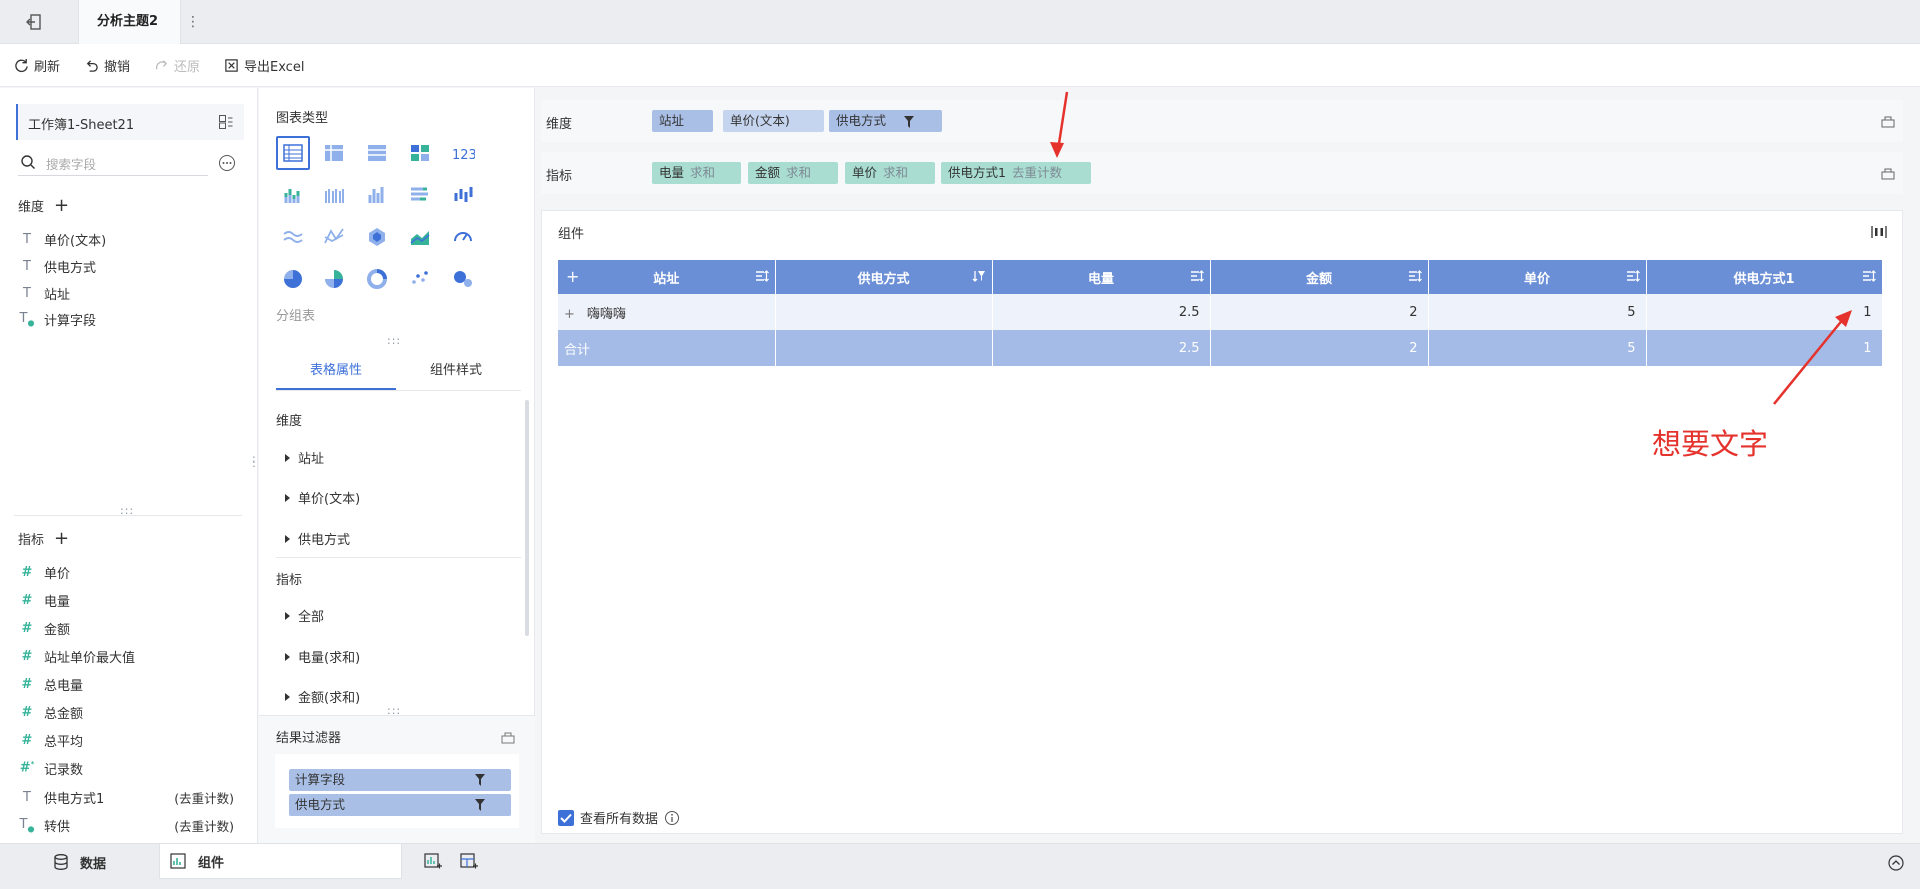 The height and width of the screenshot is (889, 1920). I want to click on tab-component-label: 组件, so click(211, 863).